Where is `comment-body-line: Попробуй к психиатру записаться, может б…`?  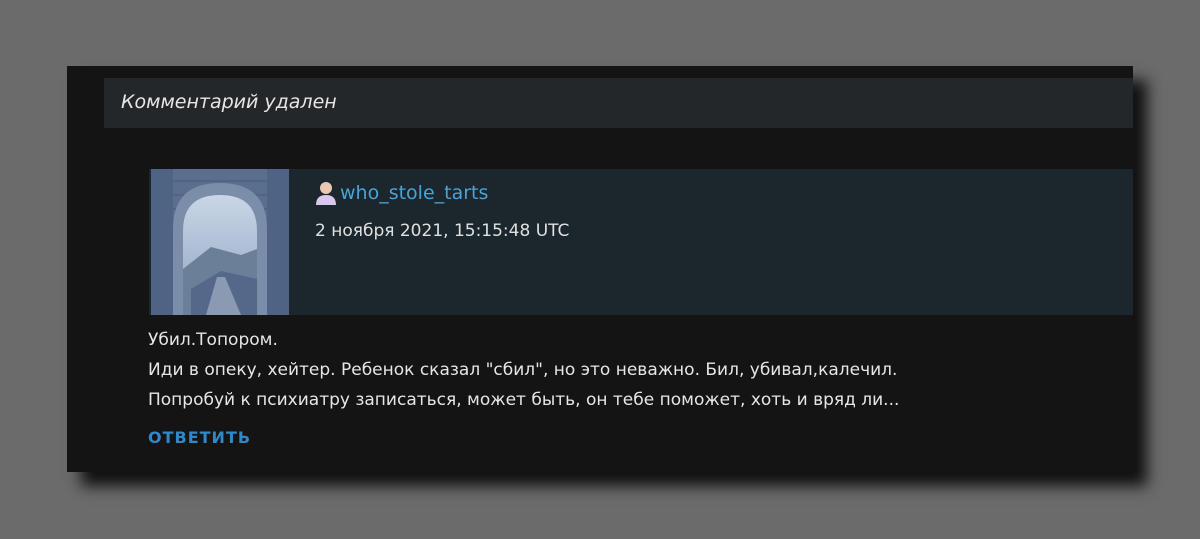 comment-body-line: Попробуй к психиатру записаться, может б… is located at coordinates (524, 400).